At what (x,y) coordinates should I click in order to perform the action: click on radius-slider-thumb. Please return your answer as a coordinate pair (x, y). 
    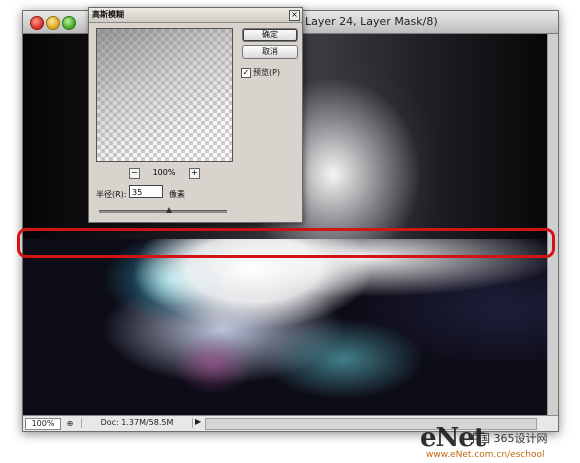
    Looking at the image, I should click on (169, 210).